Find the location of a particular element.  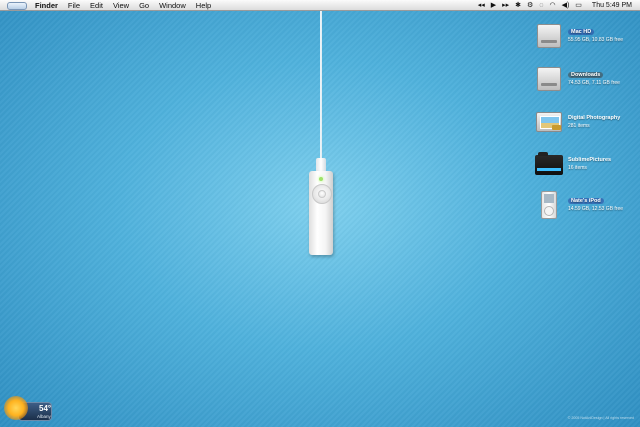

weather-widget: 54° Albany is located at coordinates (29, 409).